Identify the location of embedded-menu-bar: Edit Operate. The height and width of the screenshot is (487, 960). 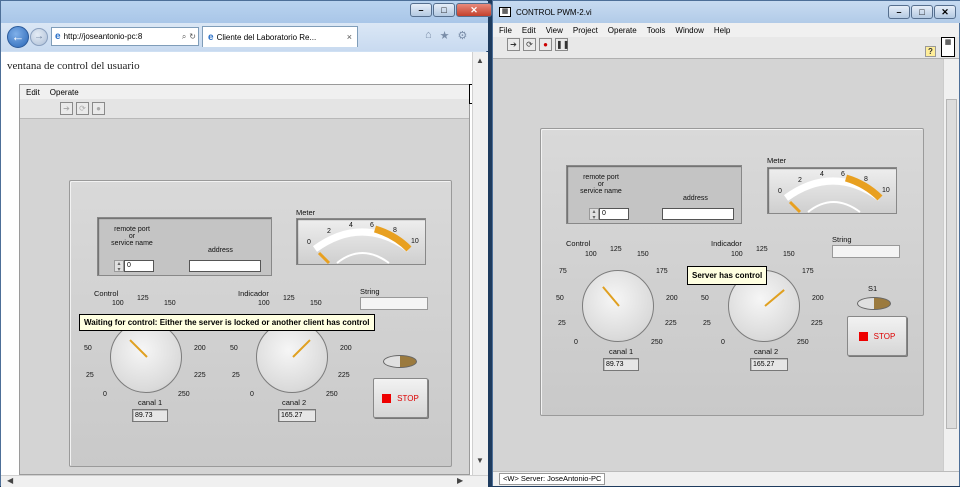
(244, 92).